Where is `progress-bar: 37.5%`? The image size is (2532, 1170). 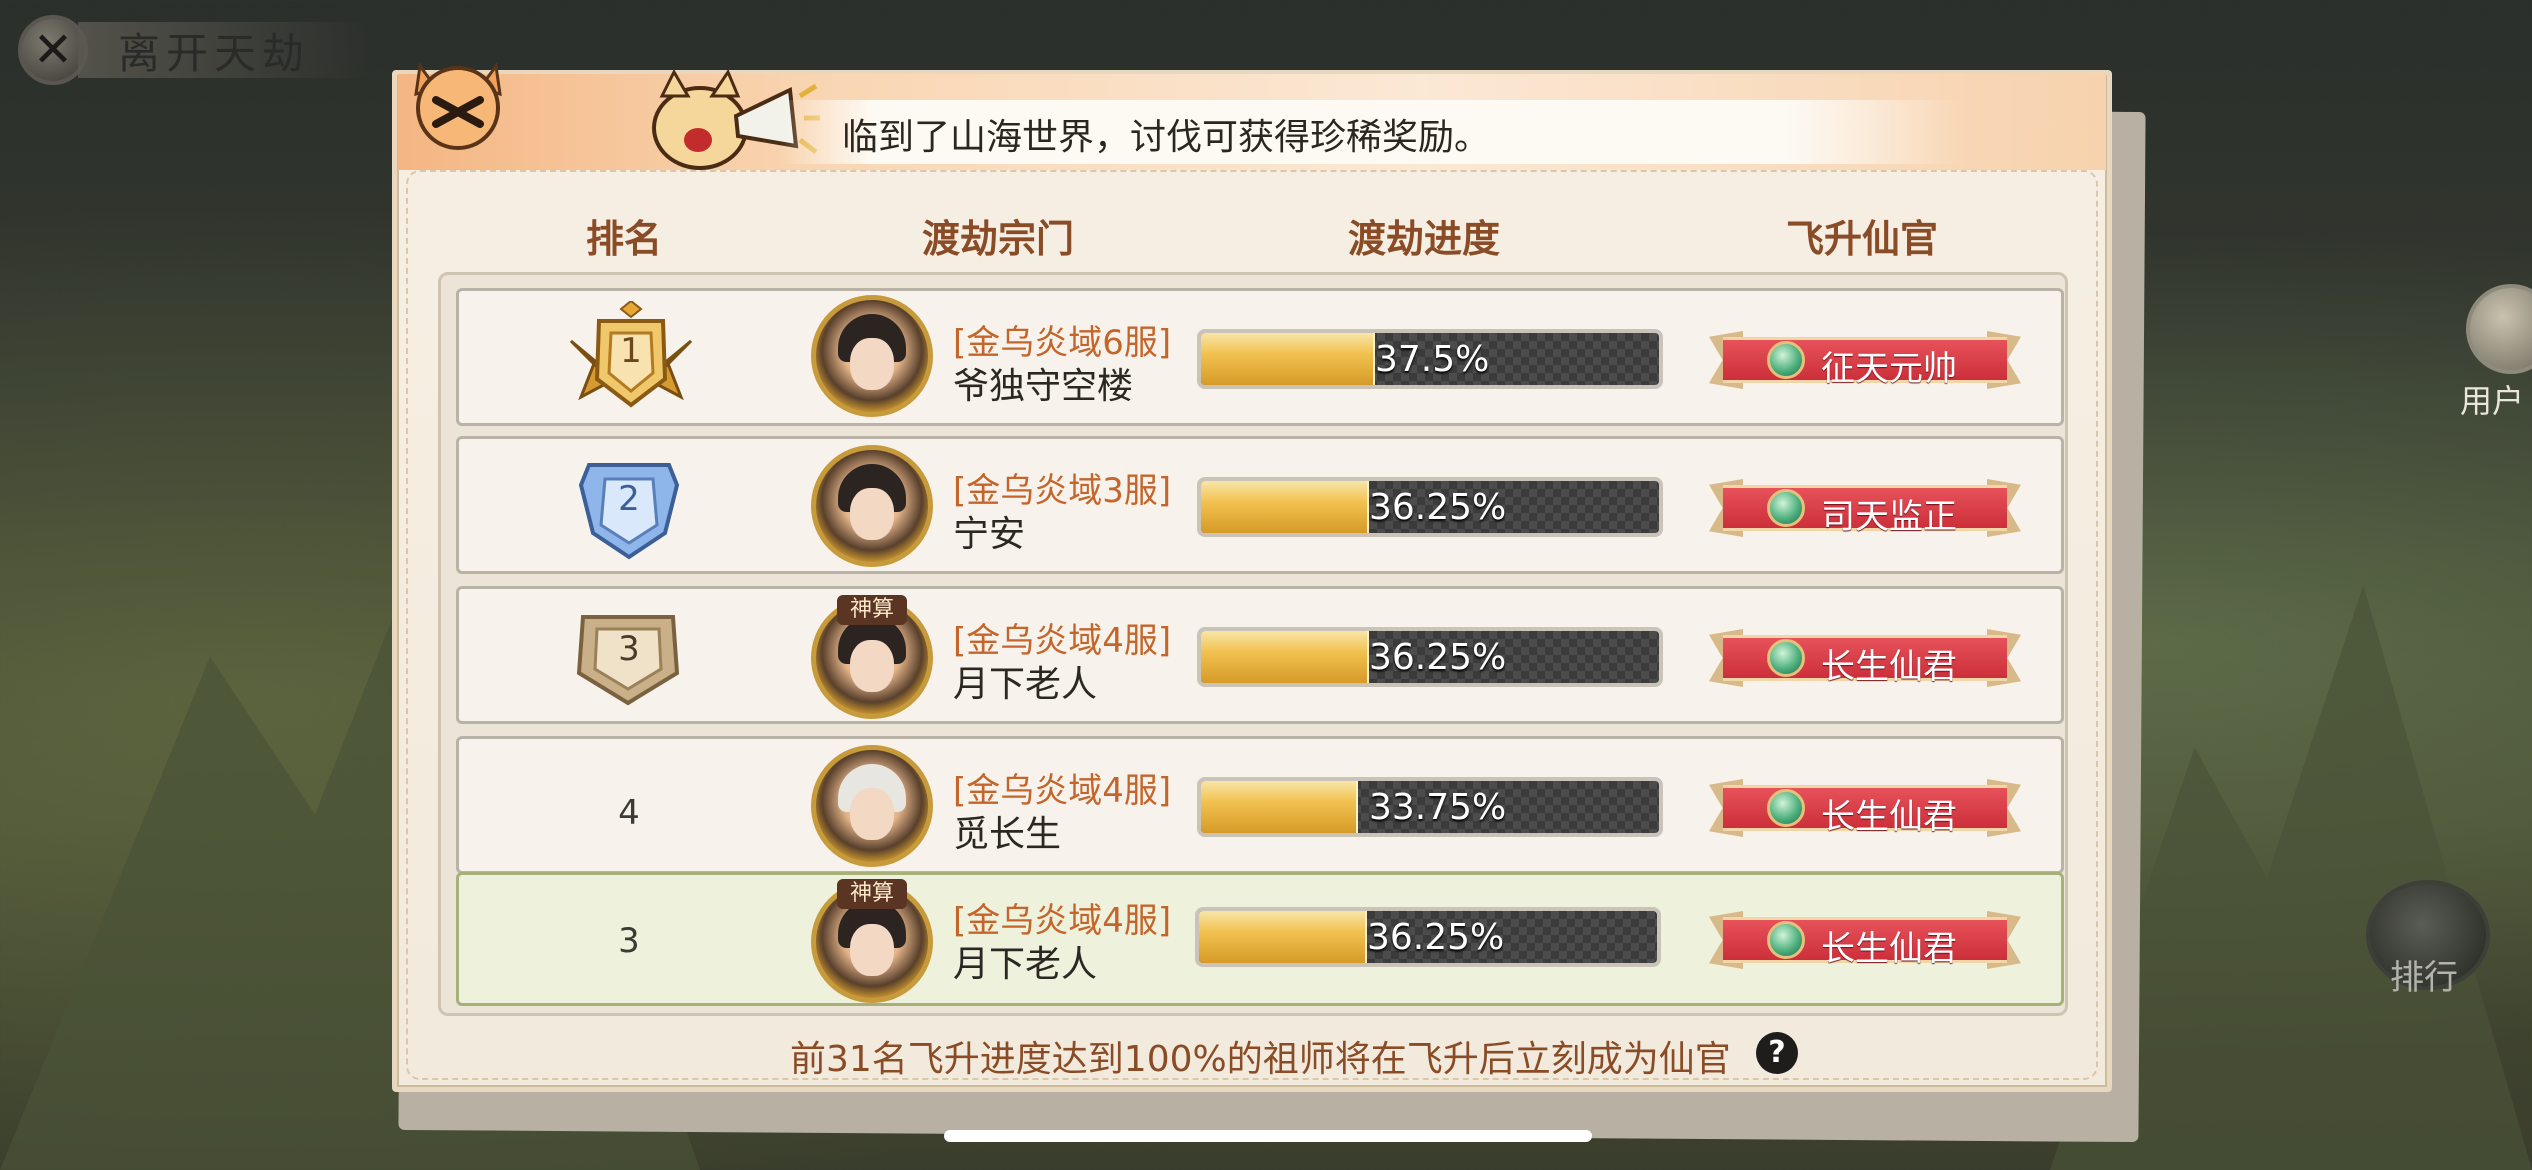 progress-bar: 37.5% is located at coordinates (1430, 359).